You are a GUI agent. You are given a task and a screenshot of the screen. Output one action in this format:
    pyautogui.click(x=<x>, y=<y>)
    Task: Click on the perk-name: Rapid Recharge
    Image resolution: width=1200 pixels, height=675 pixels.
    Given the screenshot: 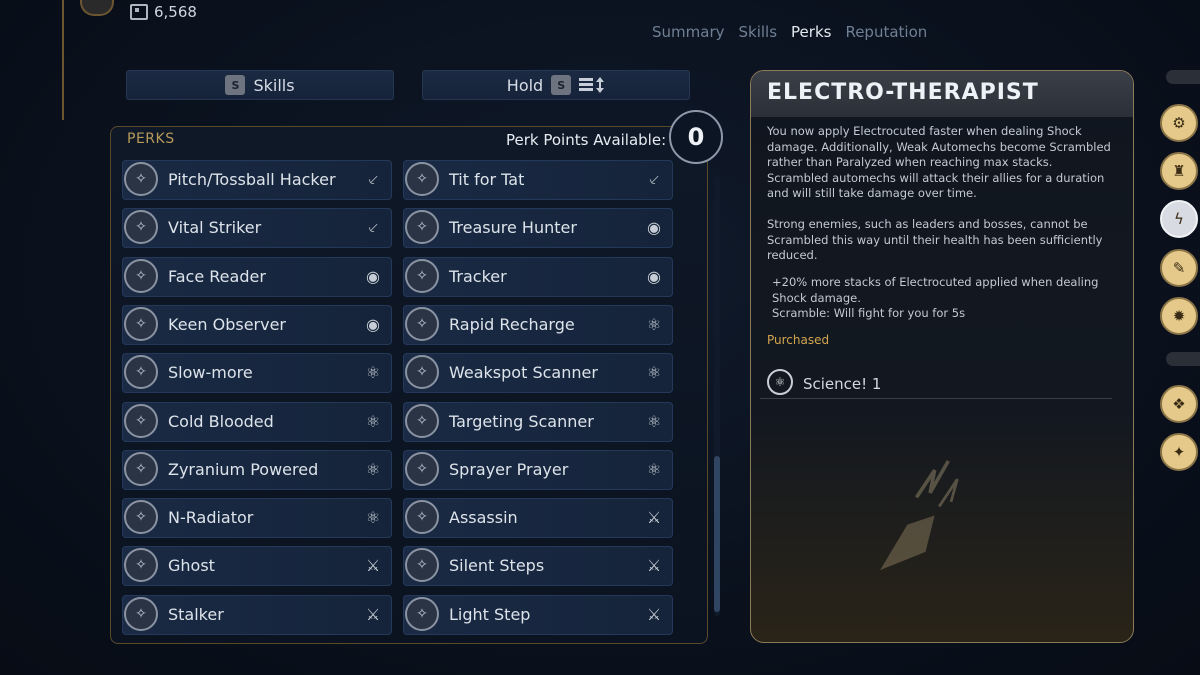 What is the action you would take?
    pyautogui.click(x=512, y=324)
    